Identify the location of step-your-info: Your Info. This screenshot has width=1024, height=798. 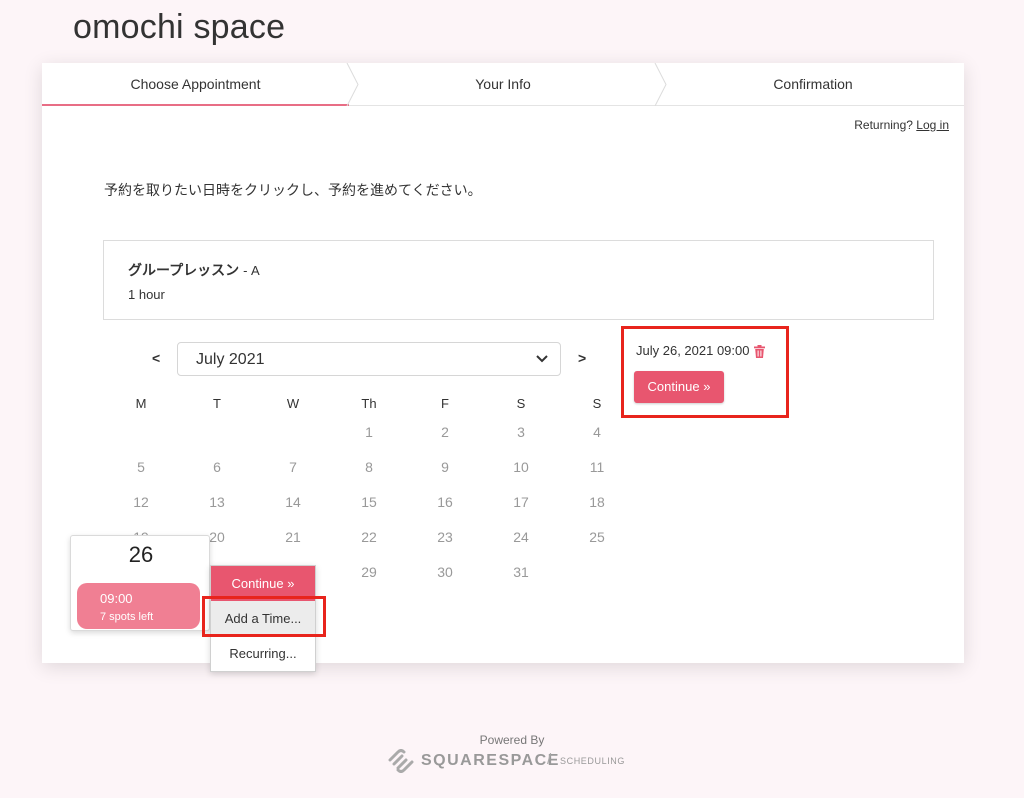
(503, 84).